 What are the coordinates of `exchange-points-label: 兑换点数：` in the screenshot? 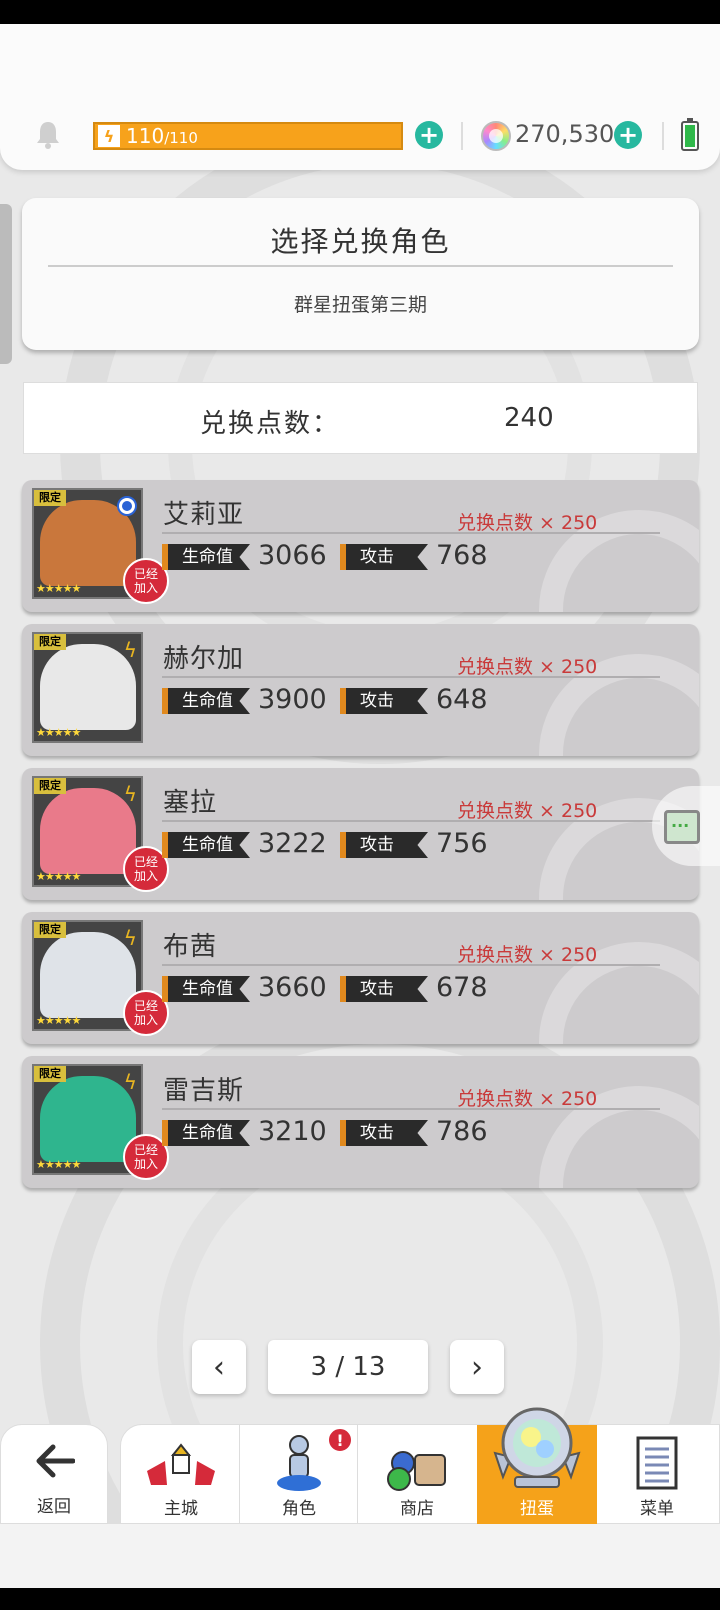 It's located at (270, 424).